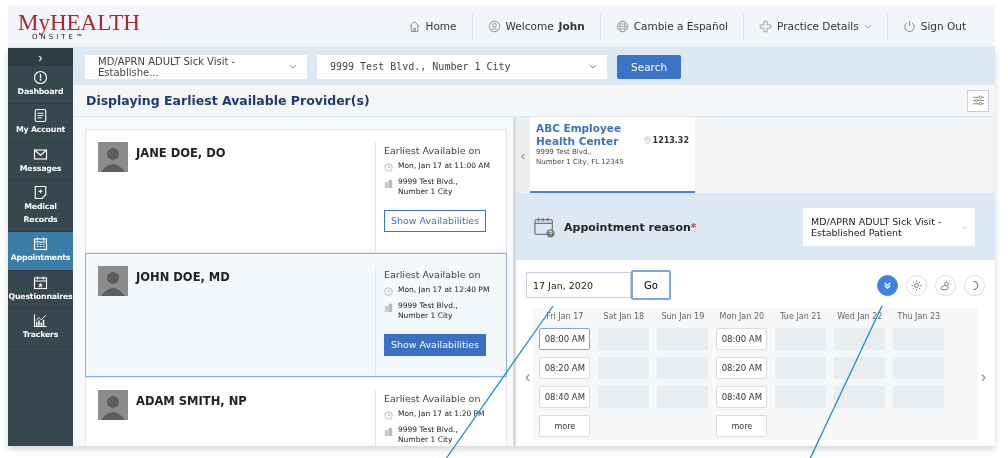 This screenshot has height=458, width=1008. Describe the element at coordinates (183, 277) in the screenshot. I see `provider-name: JOHN DOE, MD` at that location.